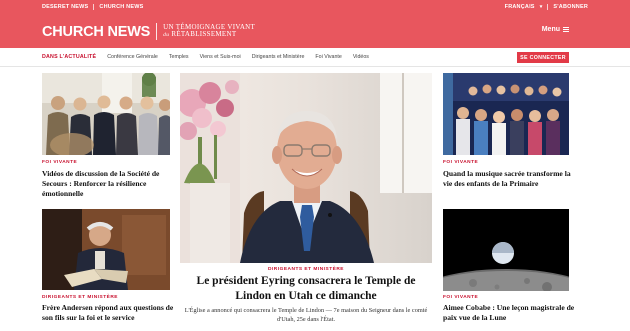 The height and width of the screenshot is (331, 630). I want to click on nav-item-temples: Temples, so click(179, 57).